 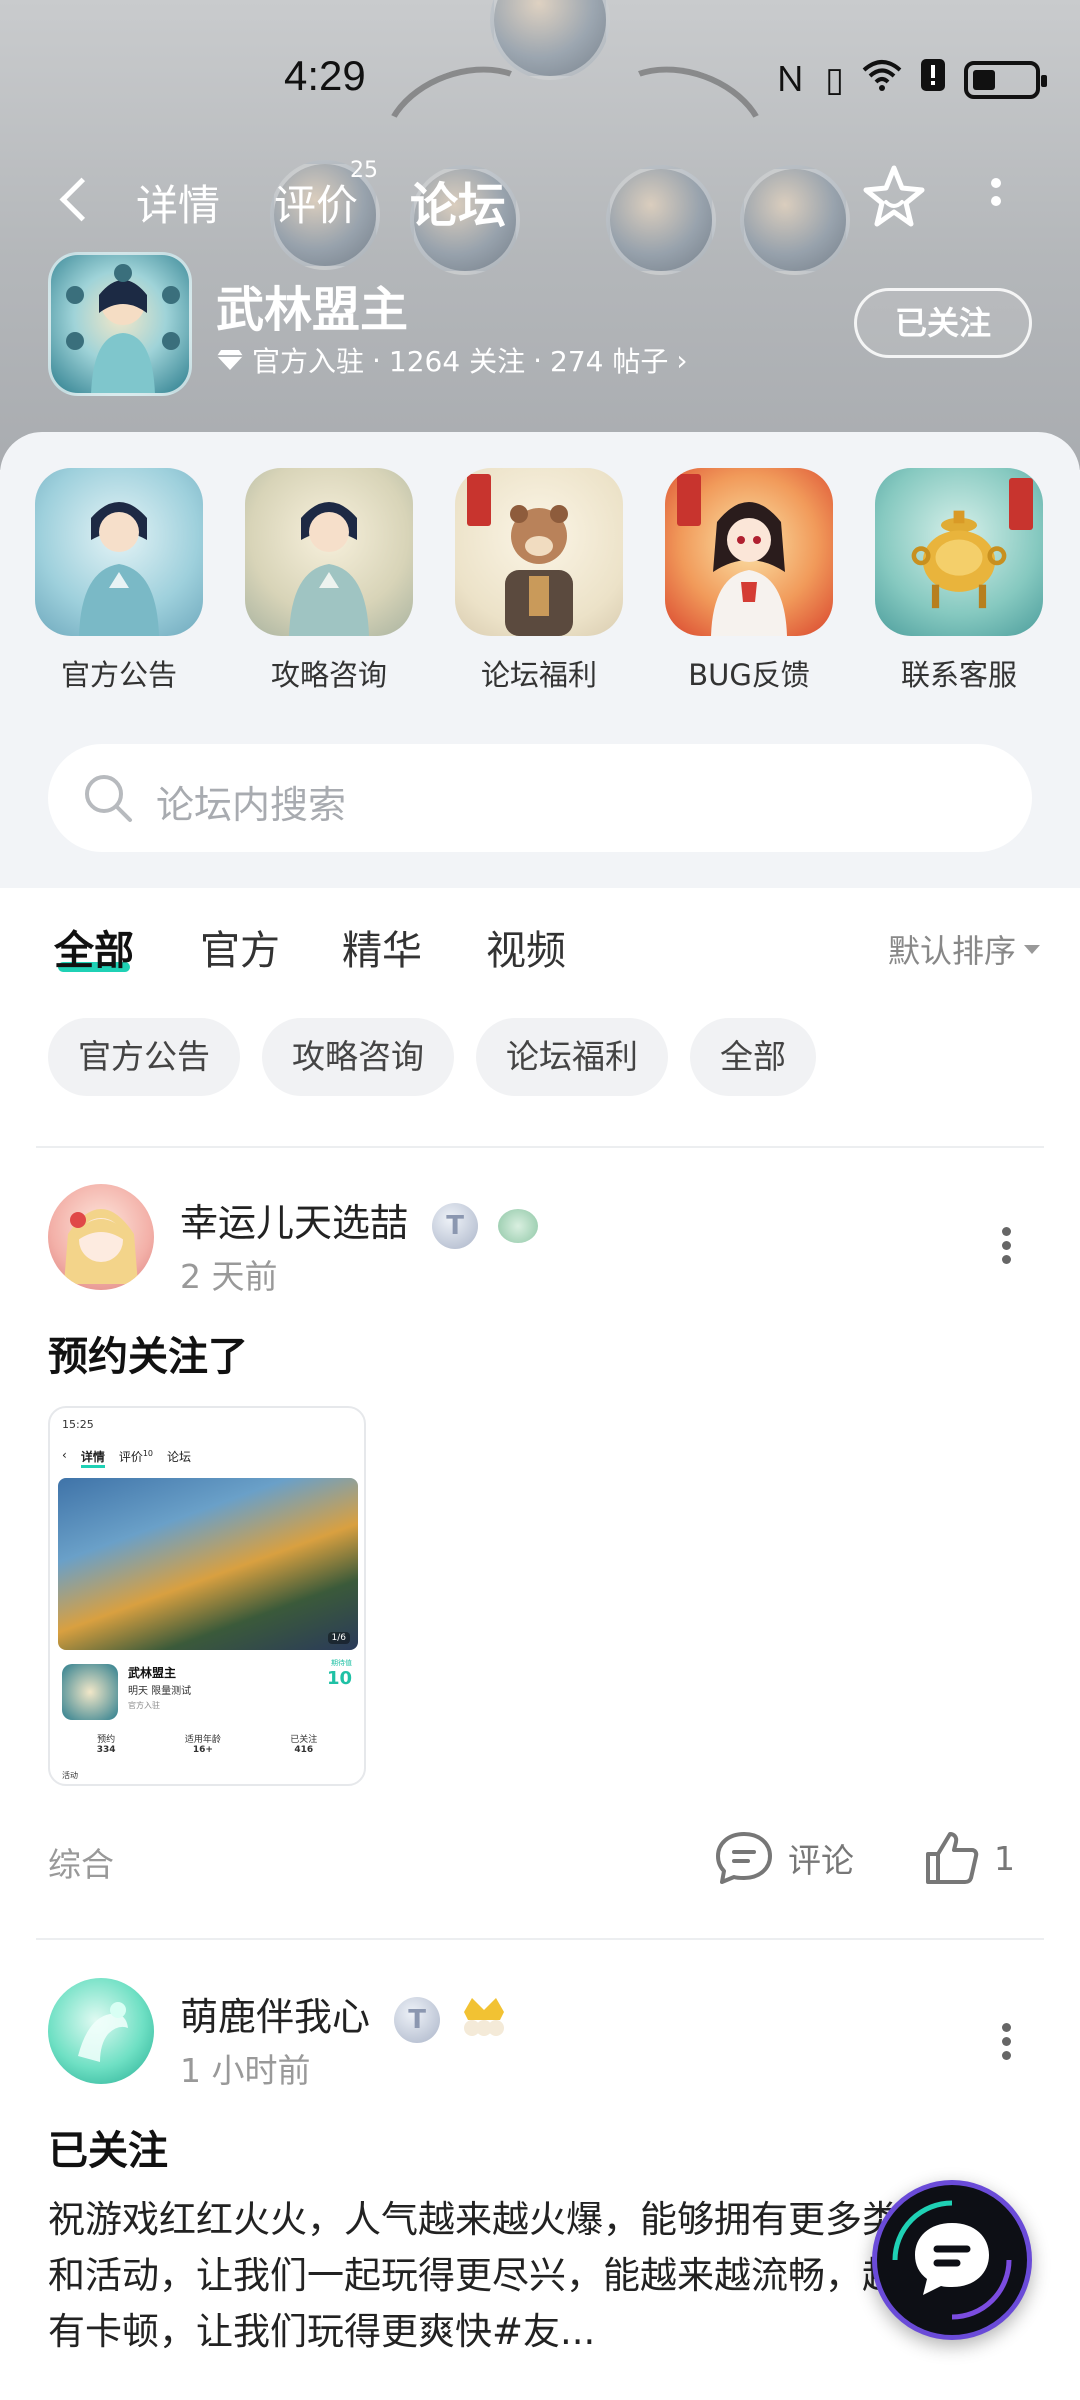 What do you see at coordinates (178, 202) in the screenshot?
I see `tab-detail: 详情` at bounding box center [178, 202].